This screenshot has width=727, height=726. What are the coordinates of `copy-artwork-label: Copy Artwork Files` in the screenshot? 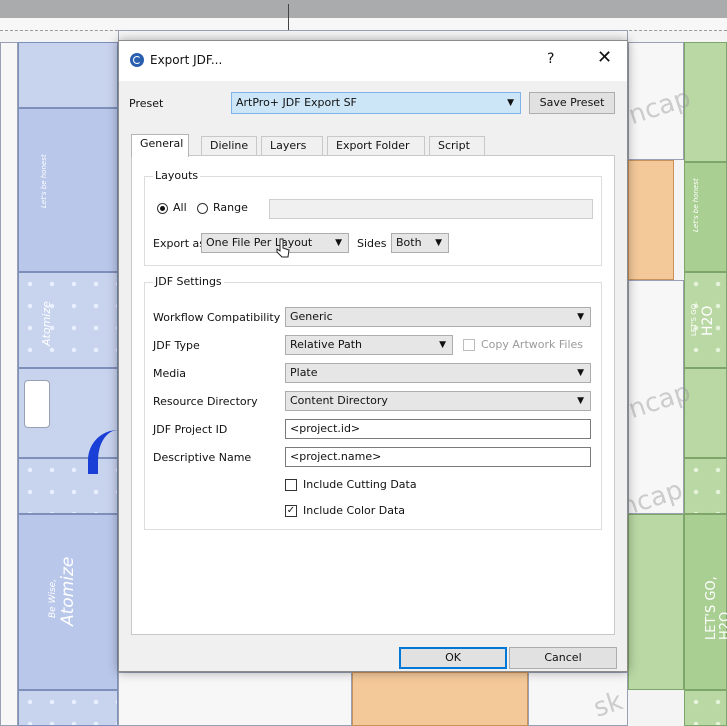 It's located at (532, 344).